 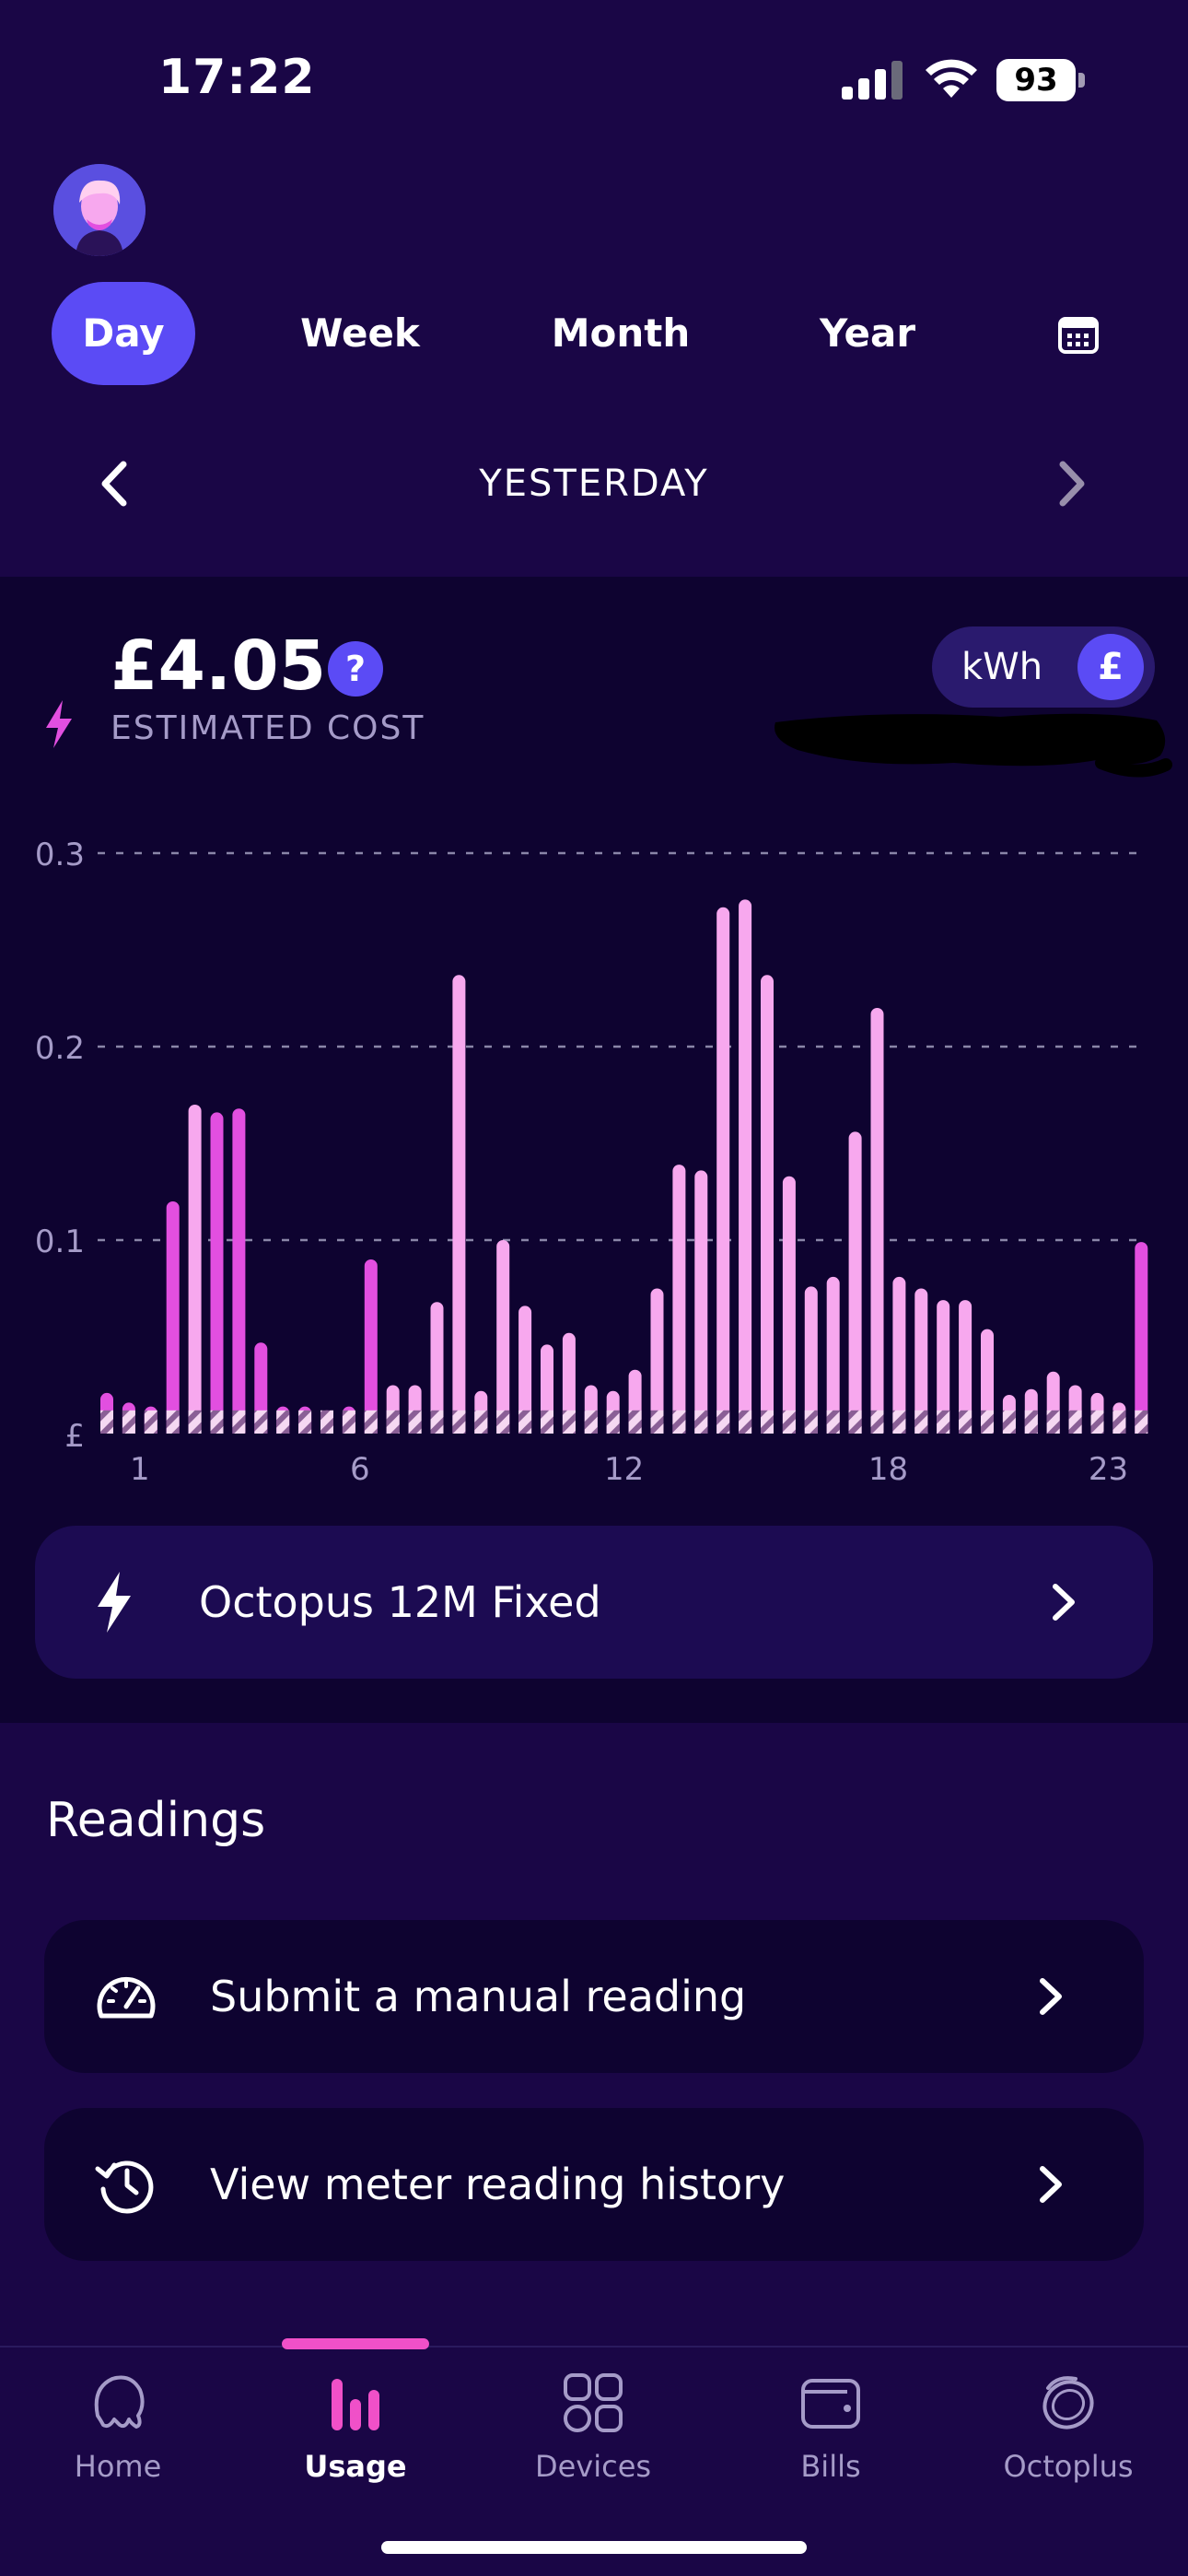 I want to click on tariff-name: Octopus 12M Fixed, so click(x=400, y=1602).